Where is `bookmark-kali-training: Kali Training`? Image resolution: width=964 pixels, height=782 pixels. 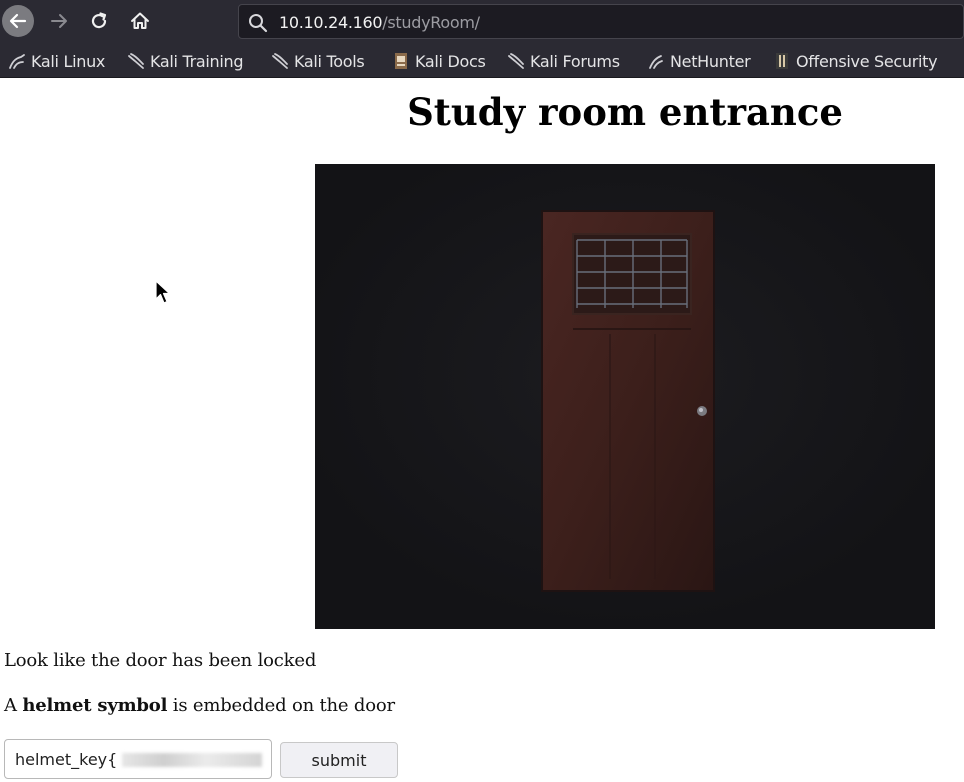
bookmark-kali-training: Kali Training is located at coordinates (185, 61).